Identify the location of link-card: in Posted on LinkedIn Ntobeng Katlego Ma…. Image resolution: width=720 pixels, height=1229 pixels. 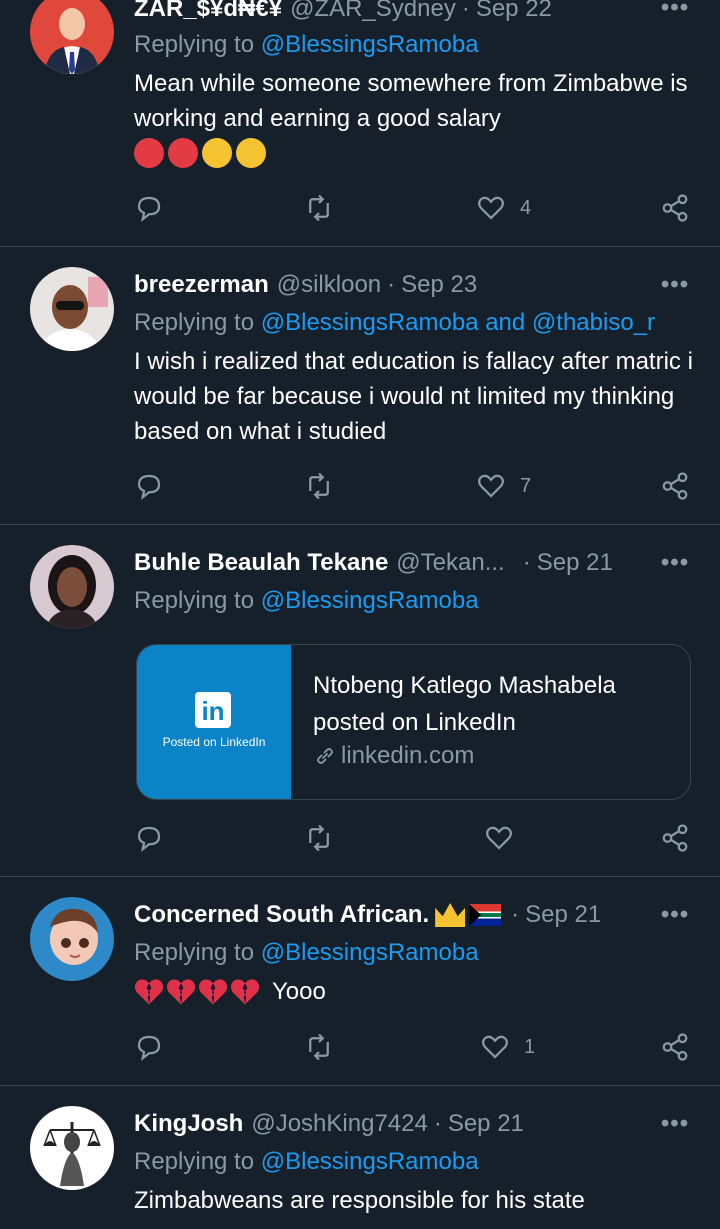
(413, 722).